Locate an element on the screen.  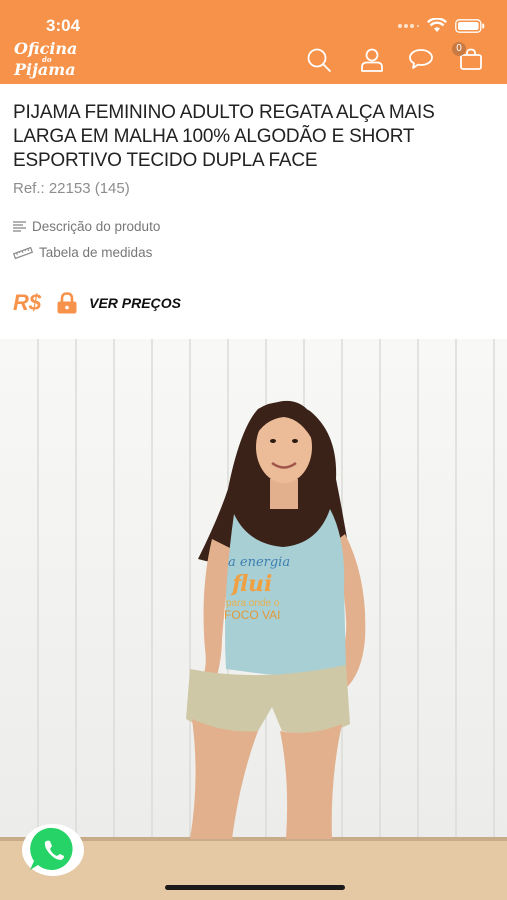
cart-count-badge: 0 is located at coordinates (459, 49).